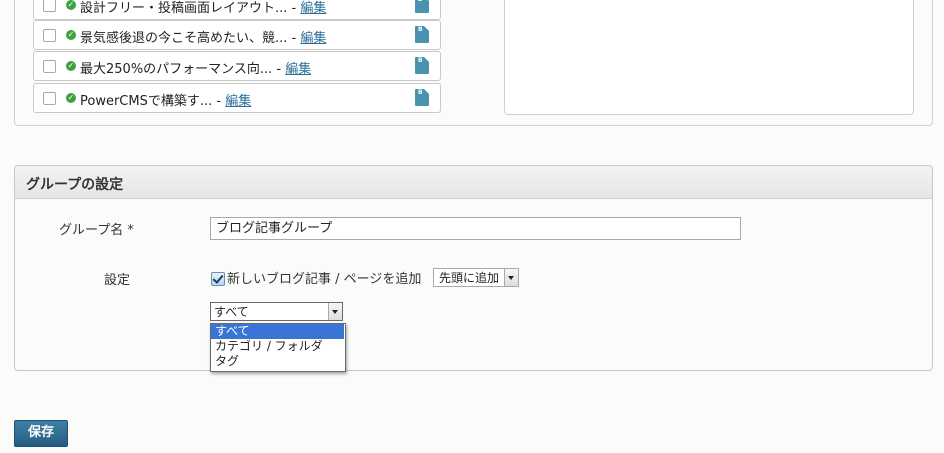 This screenshot has height=453, width=944. I want to click on entry-title: 景気感後退の今こそ高めたい、競... -, so click(190, 38).